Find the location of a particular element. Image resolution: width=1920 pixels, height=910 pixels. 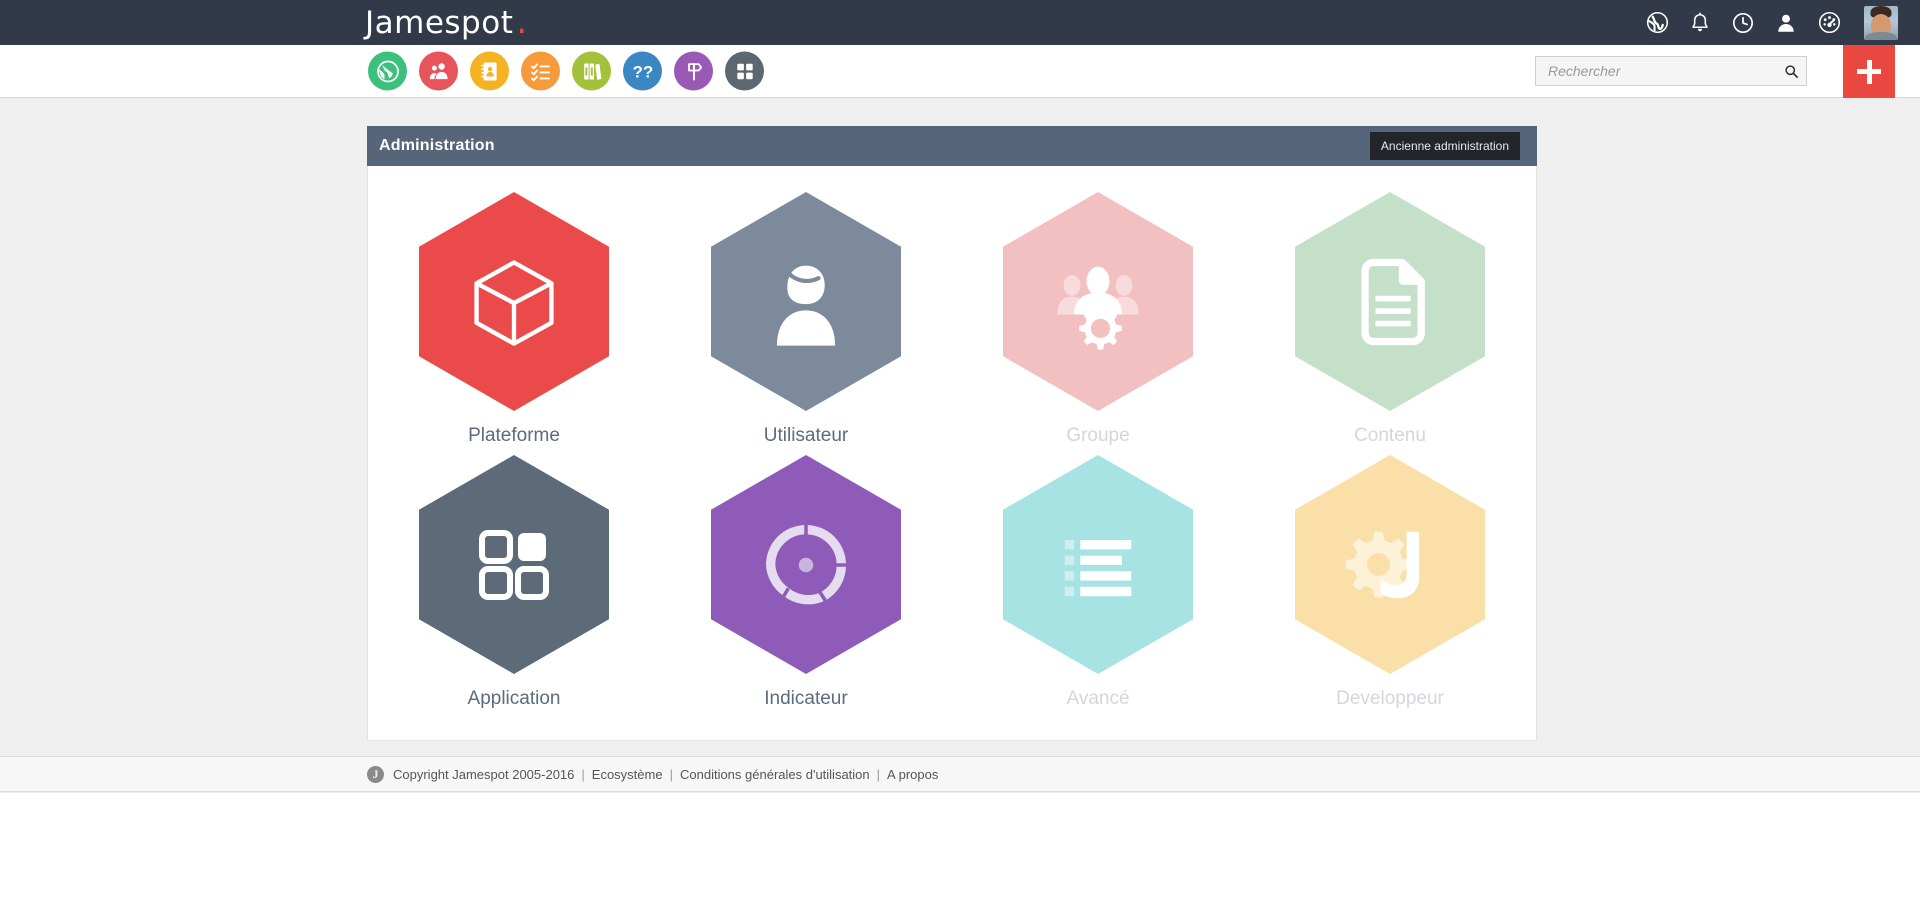

avatar is located at coordinates (1881, 22).